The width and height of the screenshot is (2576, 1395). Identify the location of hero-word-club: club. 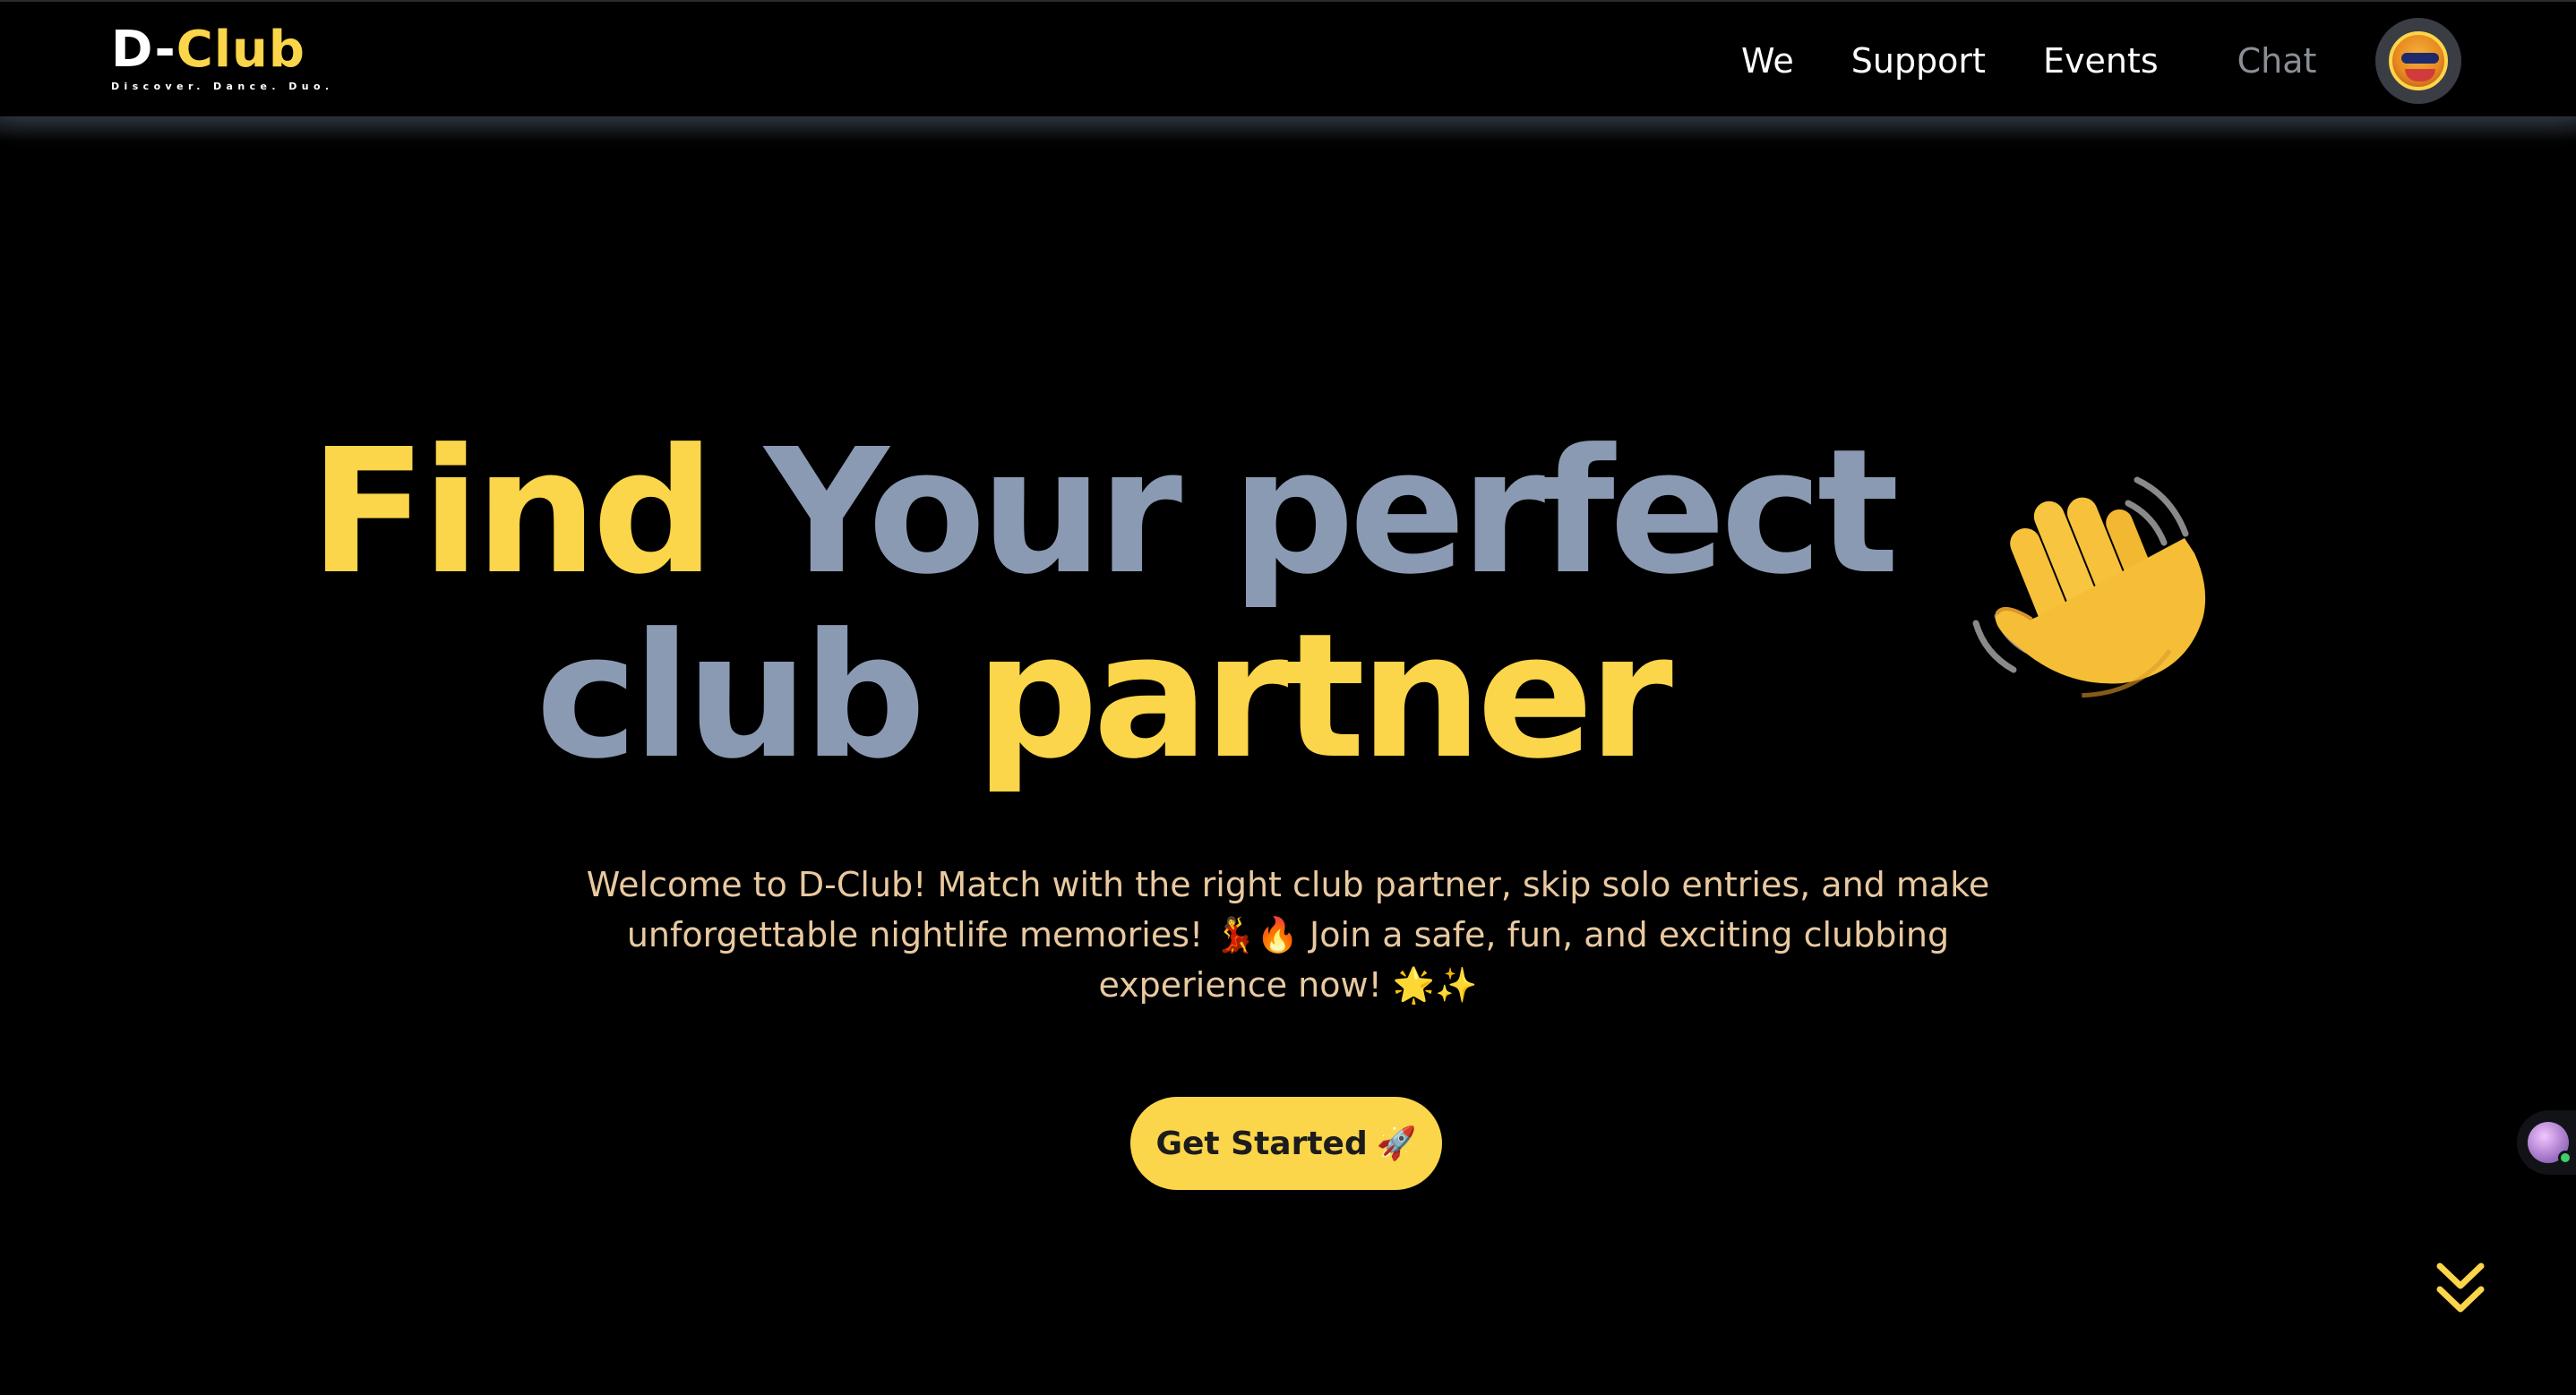
(731, 697).